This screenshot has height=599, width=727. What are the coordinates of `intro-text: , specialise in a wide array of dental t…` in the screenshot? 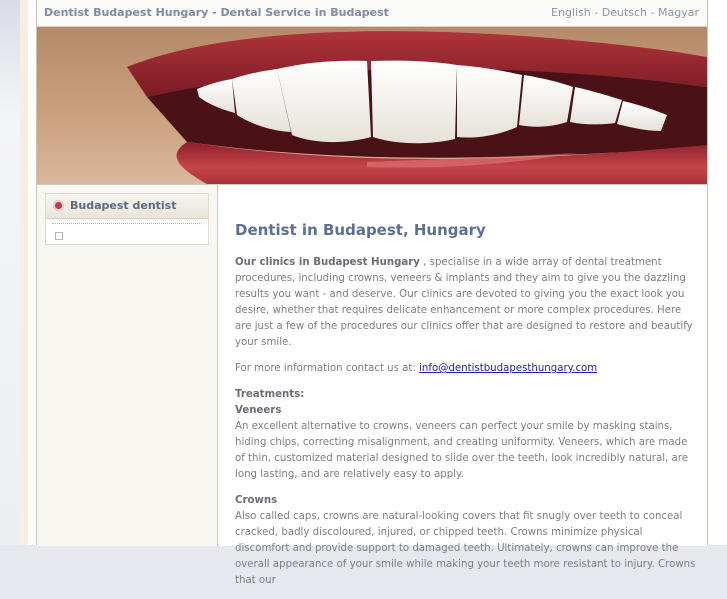 It's located at (464, 302).